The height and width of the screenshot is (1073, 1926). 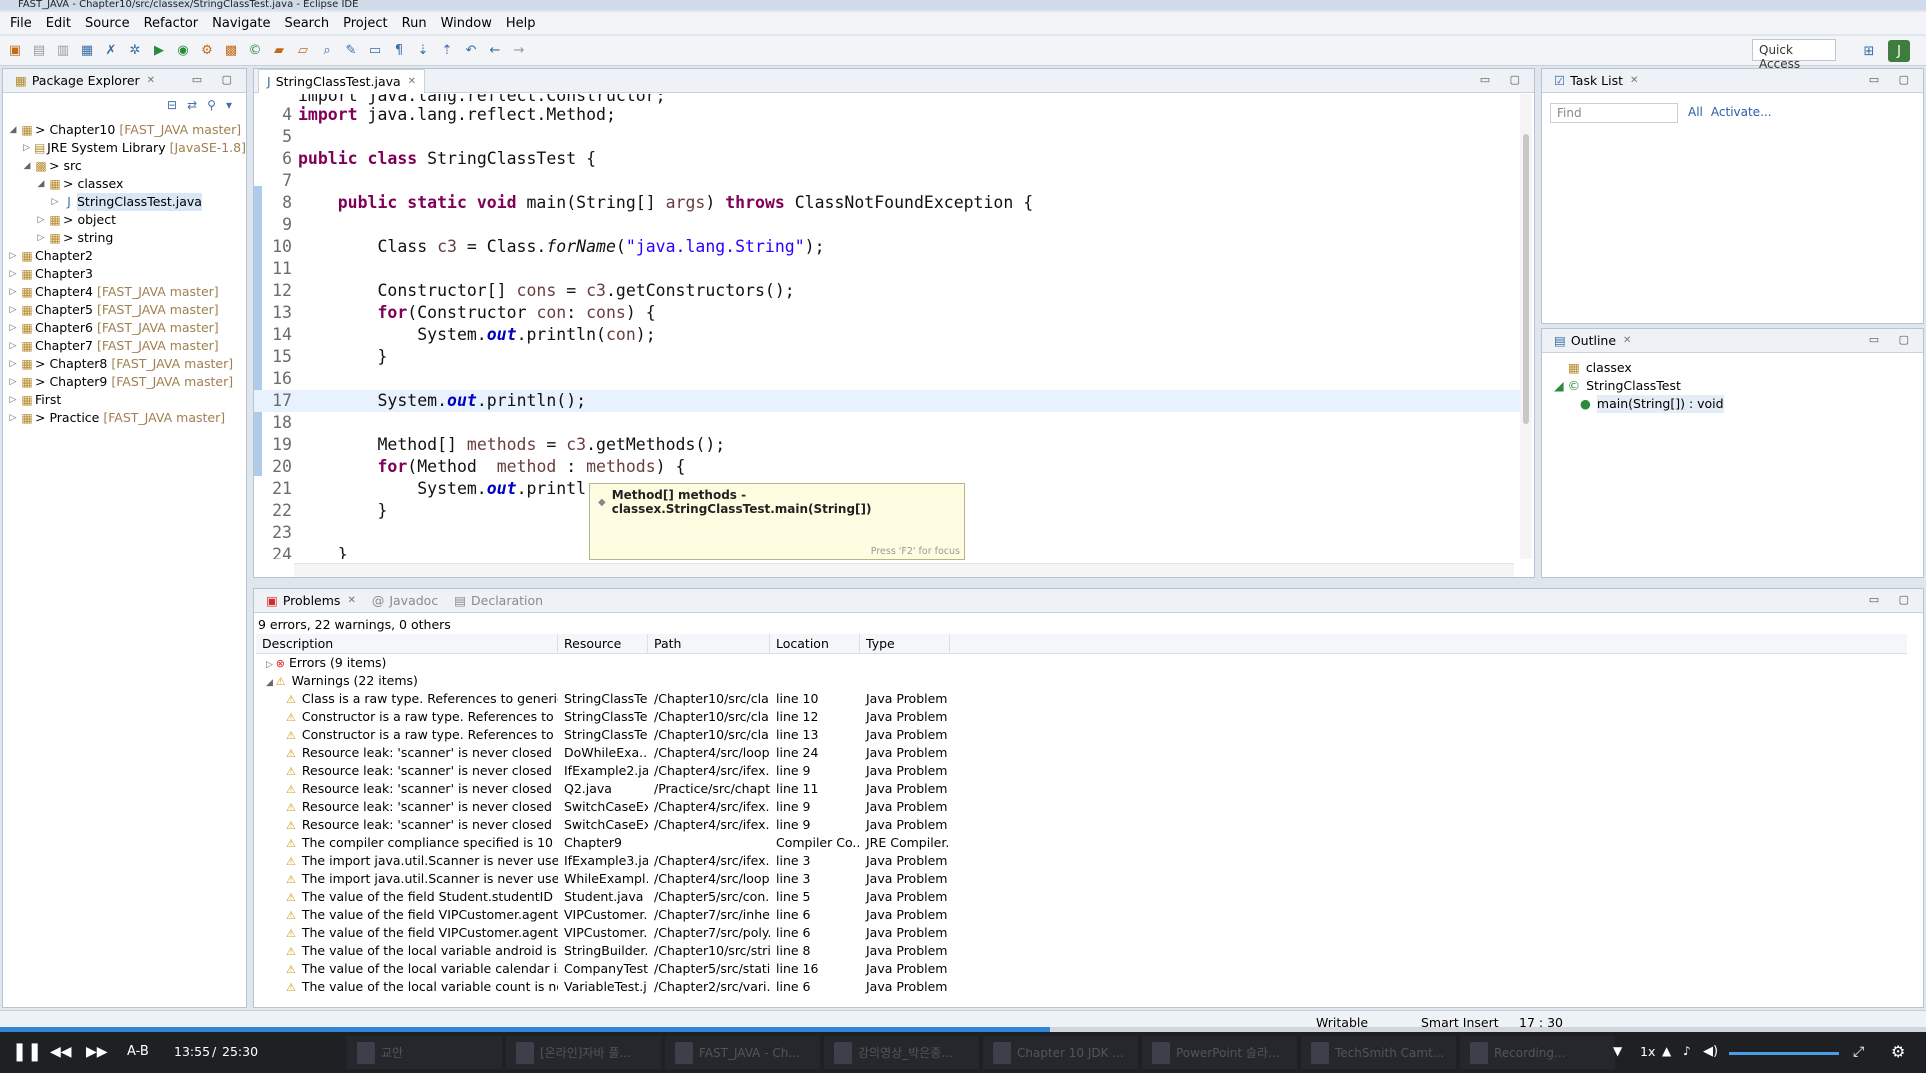 What do you see at coordinates (1858, 1052) in the screenshot?
I see `fullscreen-icon: ⤢` at bounding box center [1858, 1052].